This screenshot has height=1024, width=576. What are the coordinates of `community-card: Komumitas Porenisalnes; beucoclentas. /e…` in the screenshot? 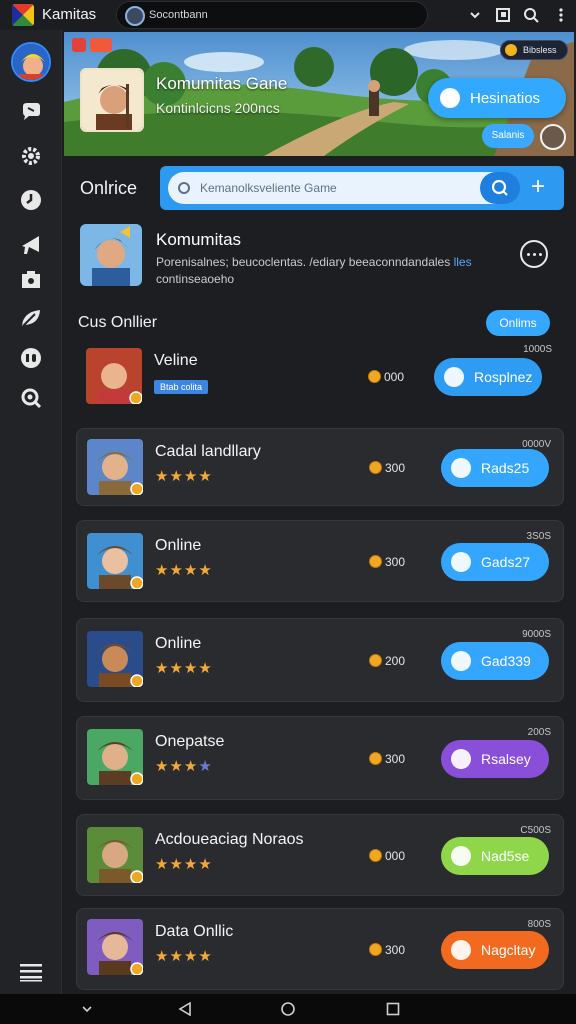 It's located at (321, 259).